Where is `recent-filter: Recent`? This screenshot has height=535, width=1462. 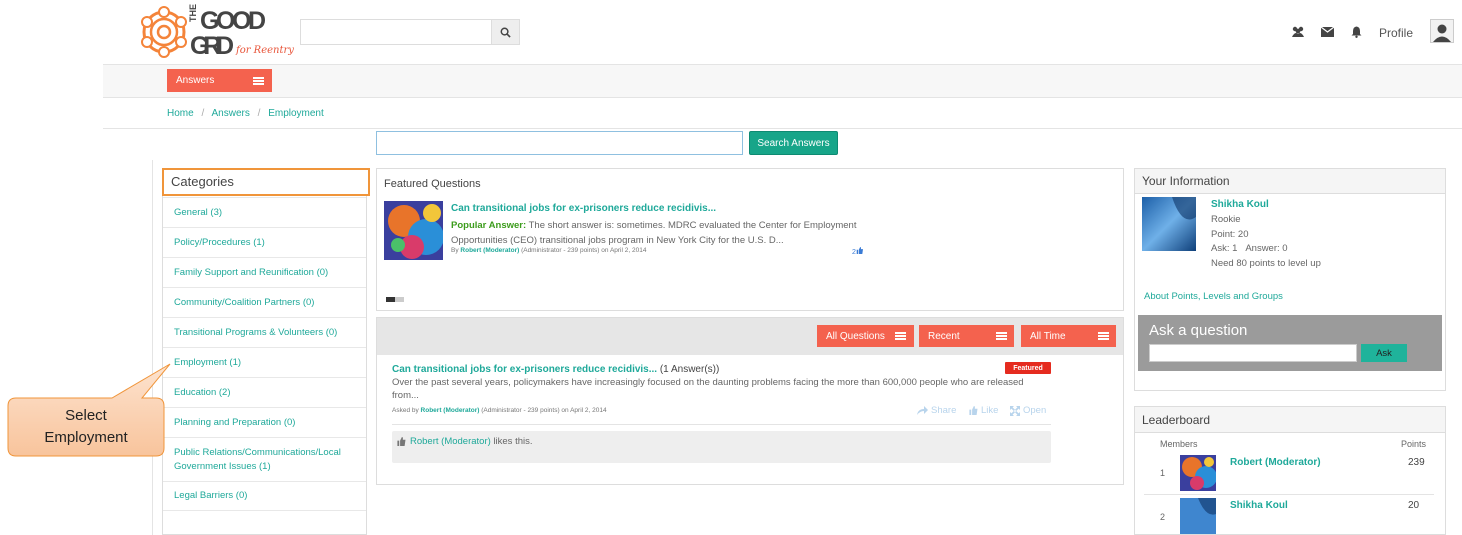 recent-filter: Recent is located at coordinates (966, 336).